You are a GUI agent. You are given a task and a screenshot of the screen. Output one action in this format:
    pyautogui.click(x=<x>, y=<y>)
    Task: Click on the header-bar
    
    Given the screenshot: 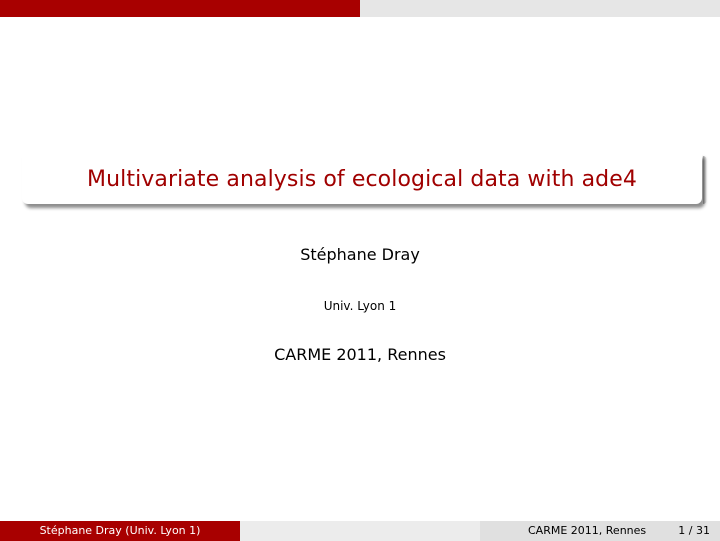 What is the action you would take?
    pyautogui.click(x=360, y=8)
    